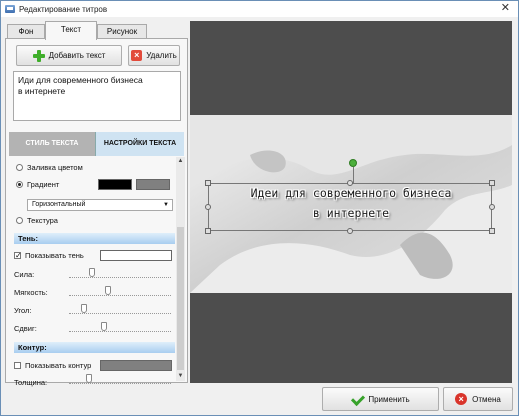  I want to click on texture-label: Текстура, so click(42, 220).